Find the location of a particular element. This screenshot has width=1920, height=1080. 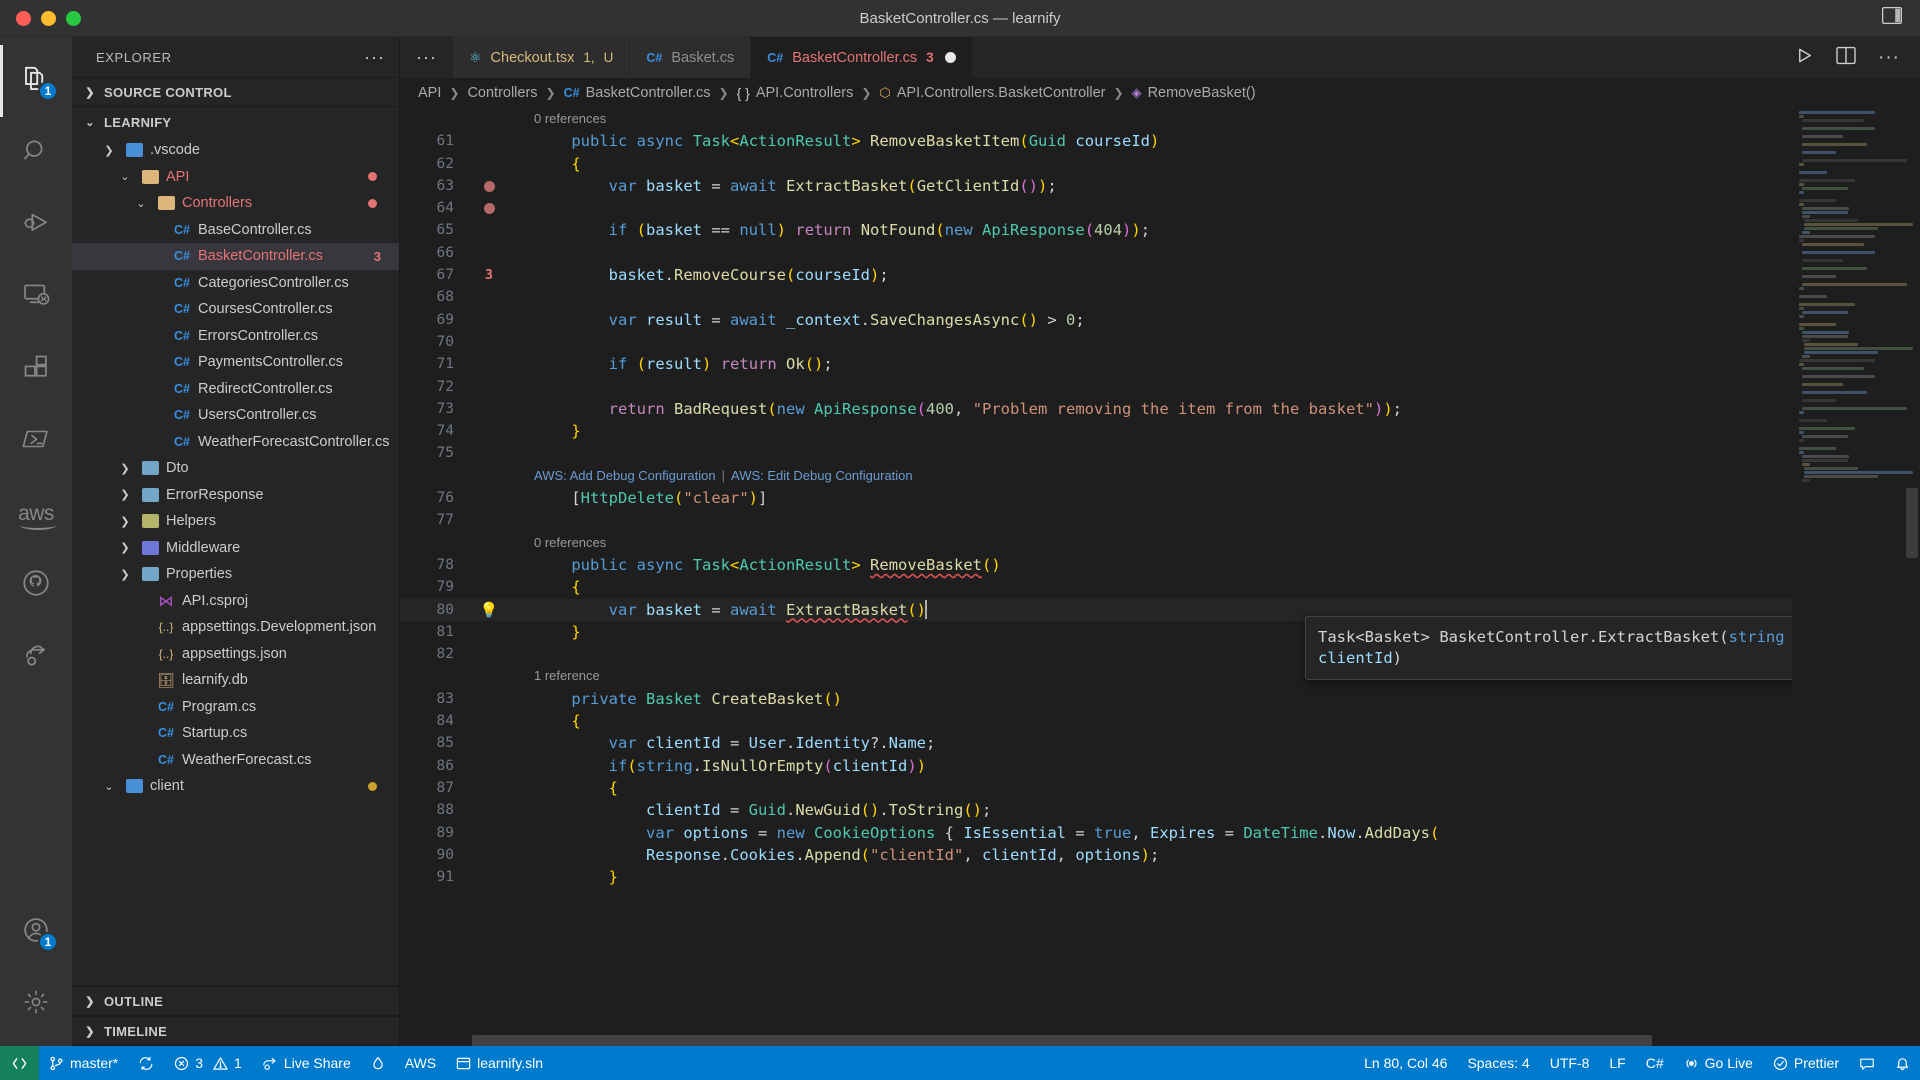

code-line: 64 is located at coordinates (1096, 208).